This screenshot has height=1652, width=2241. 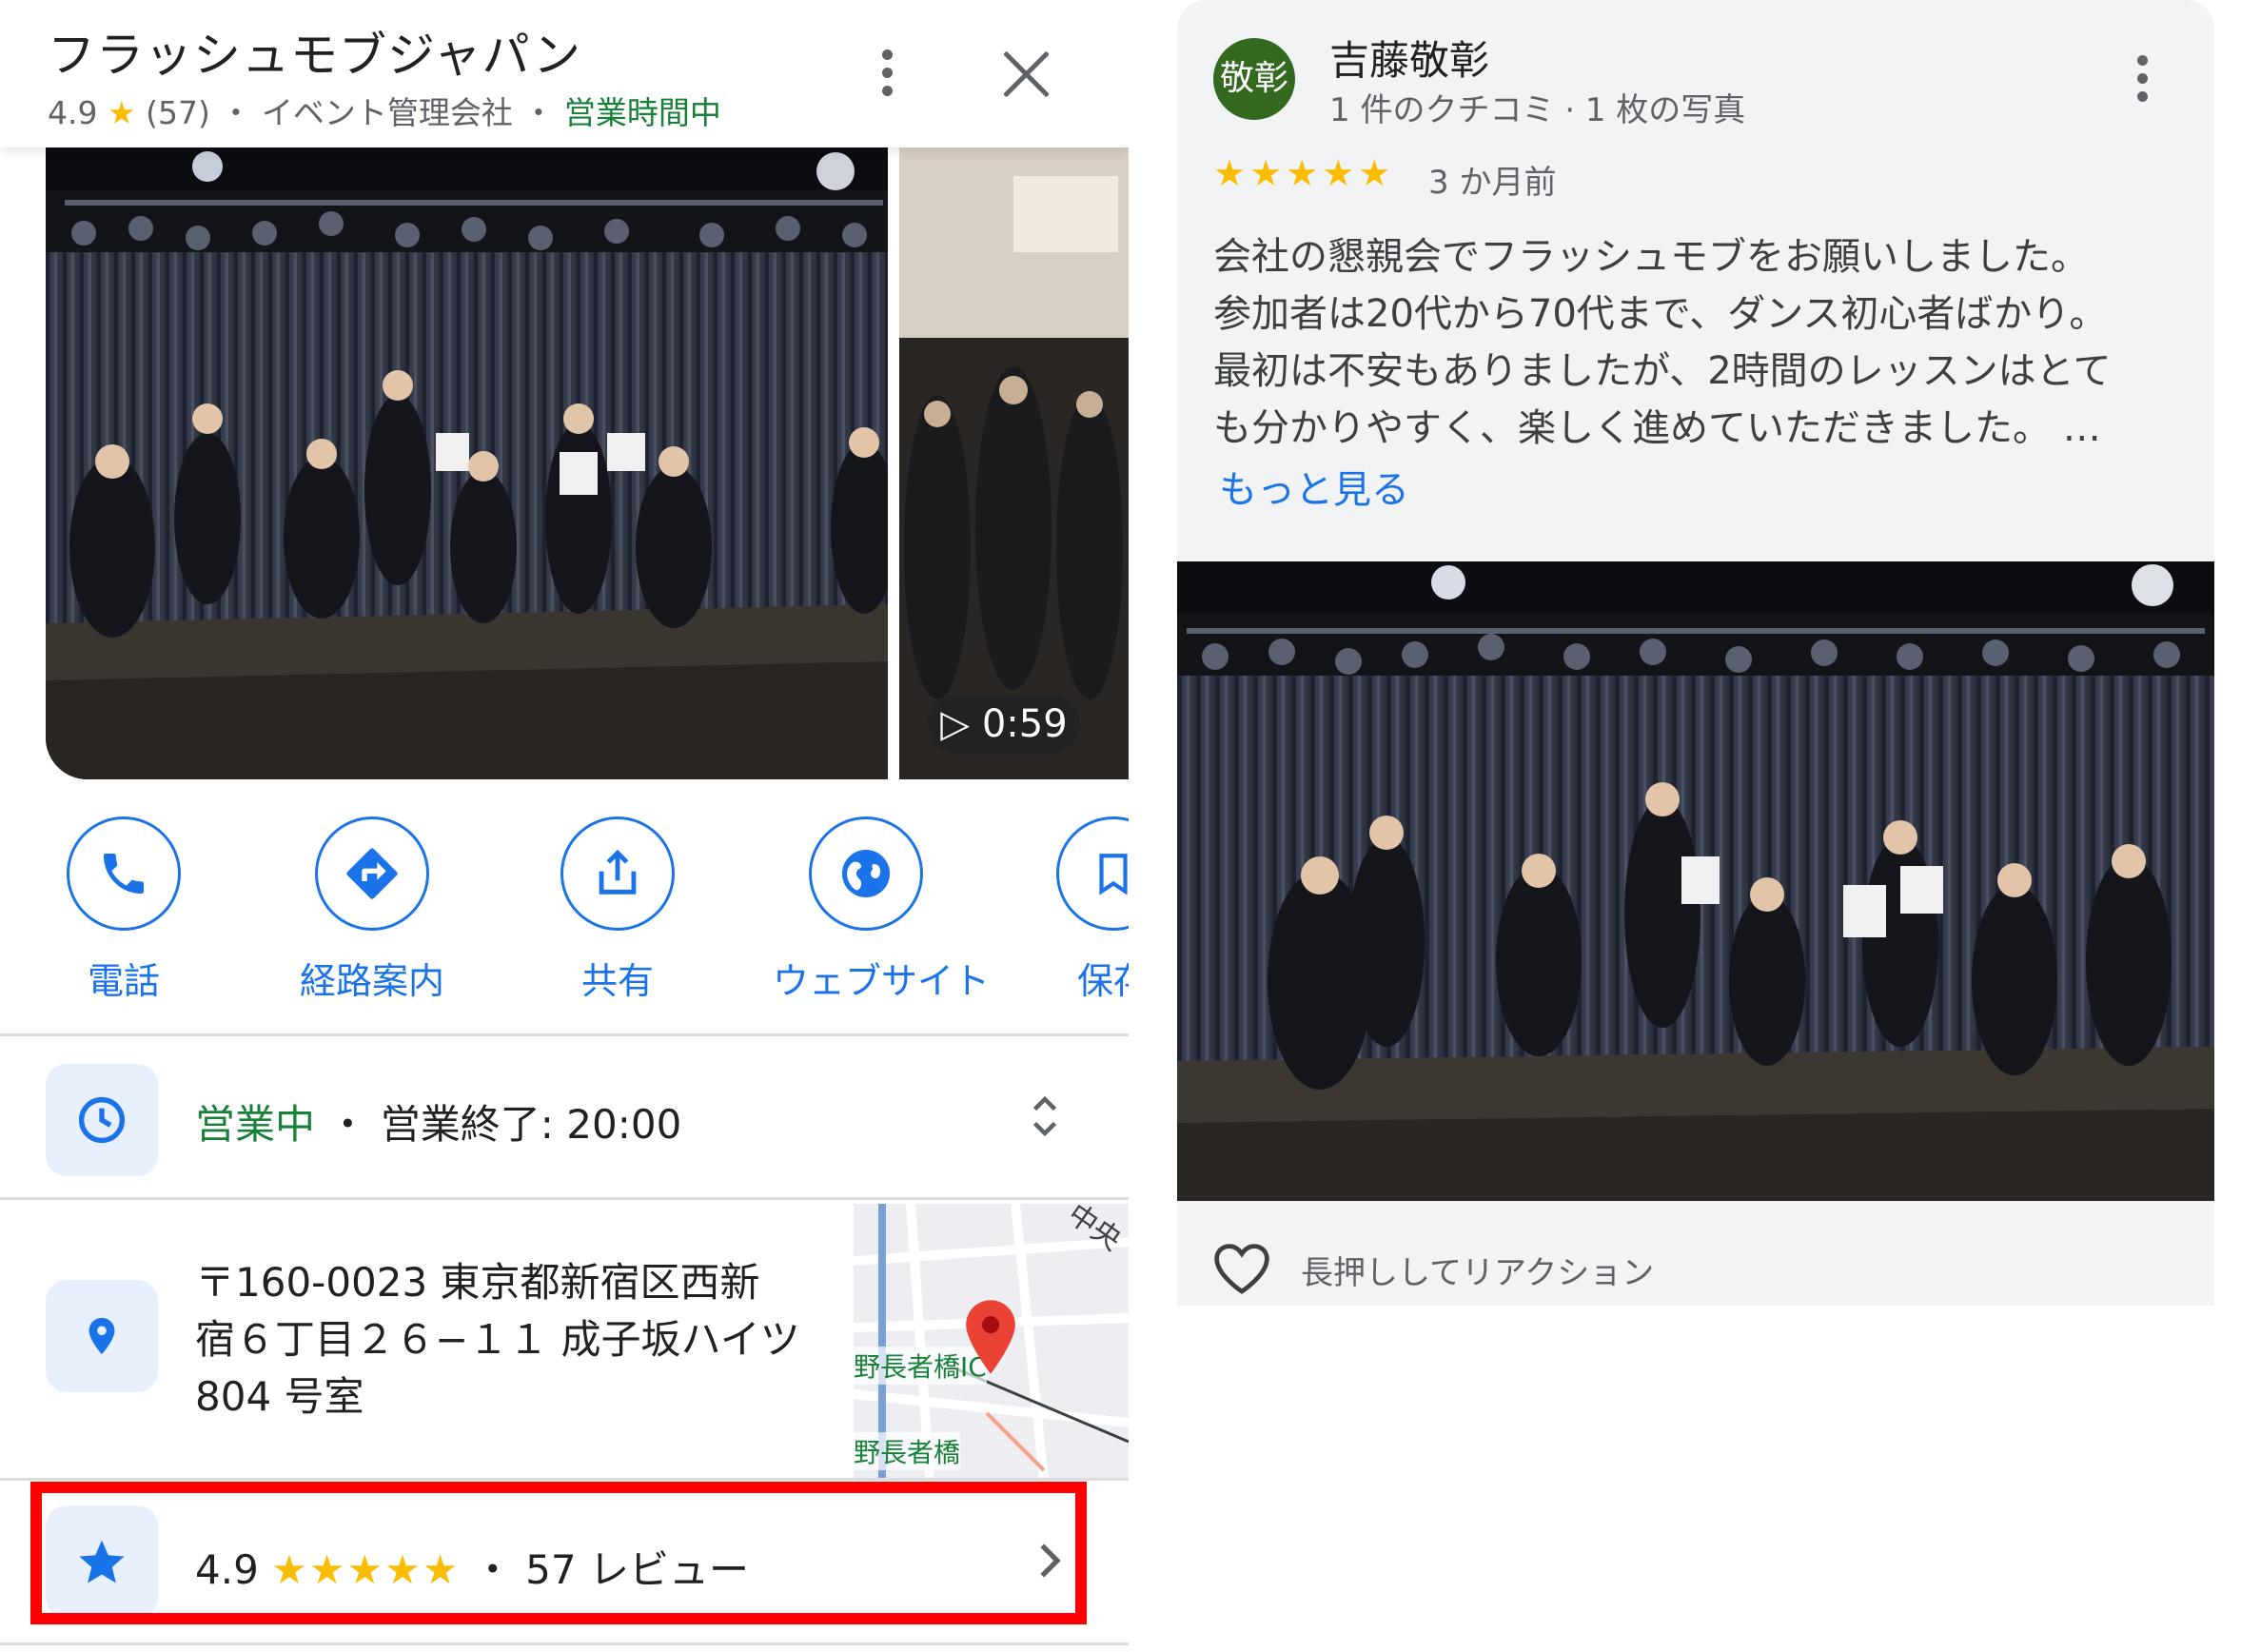 I want to click on place-photo-main, so click(x=467, y=464).